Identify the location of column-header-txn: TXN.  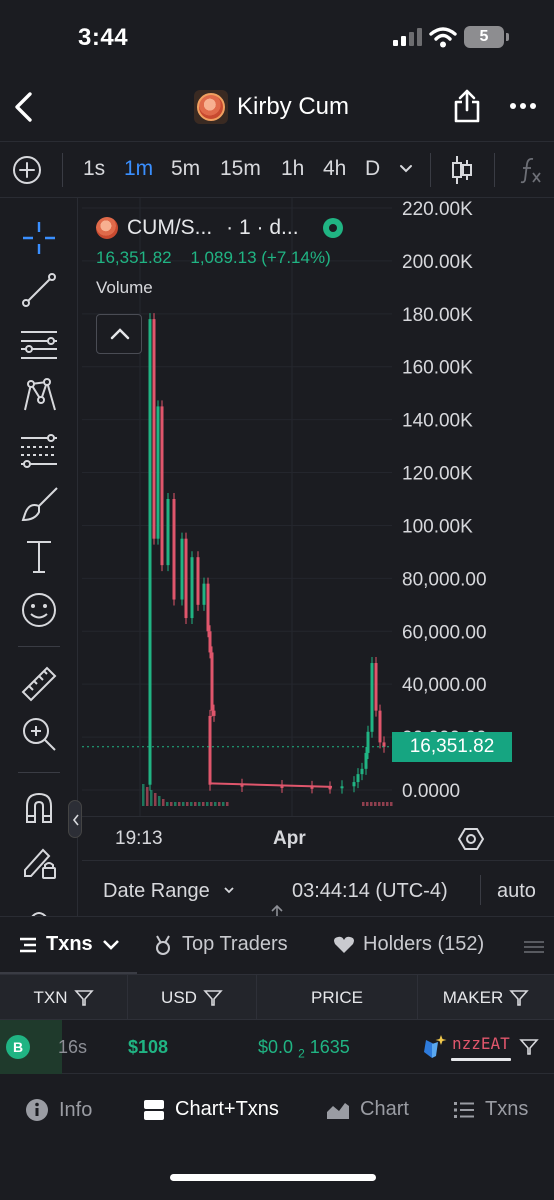
(64, 998).